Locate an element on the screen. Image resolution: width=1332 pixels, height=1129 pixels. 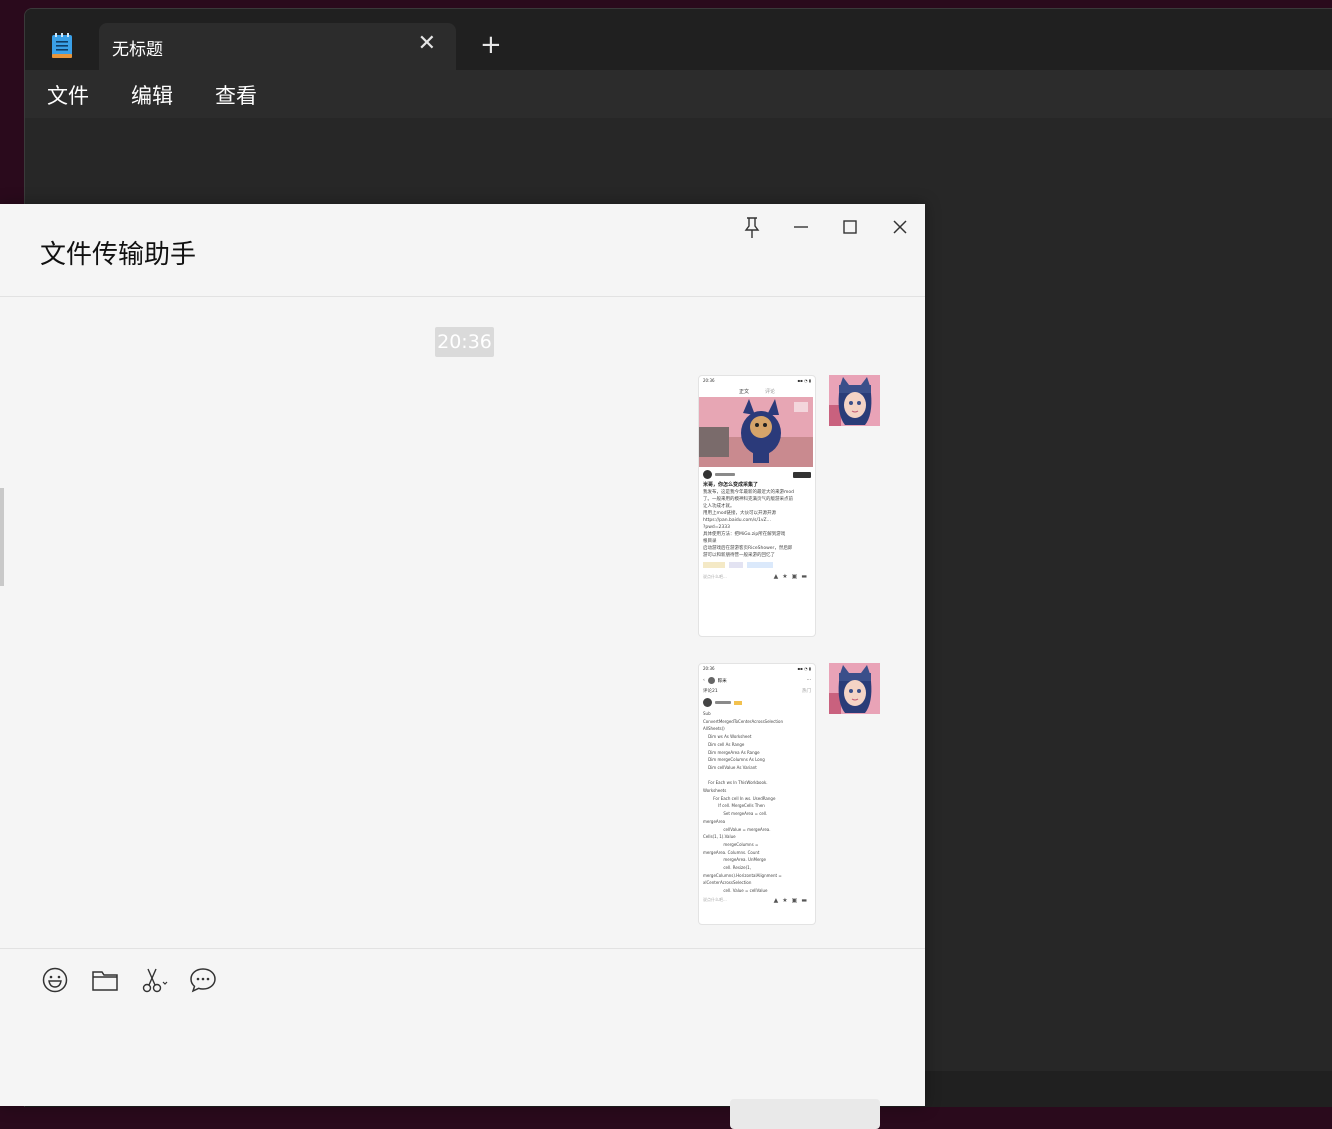
message-timestamp: 20:36 is located at coordinates (464, 342).